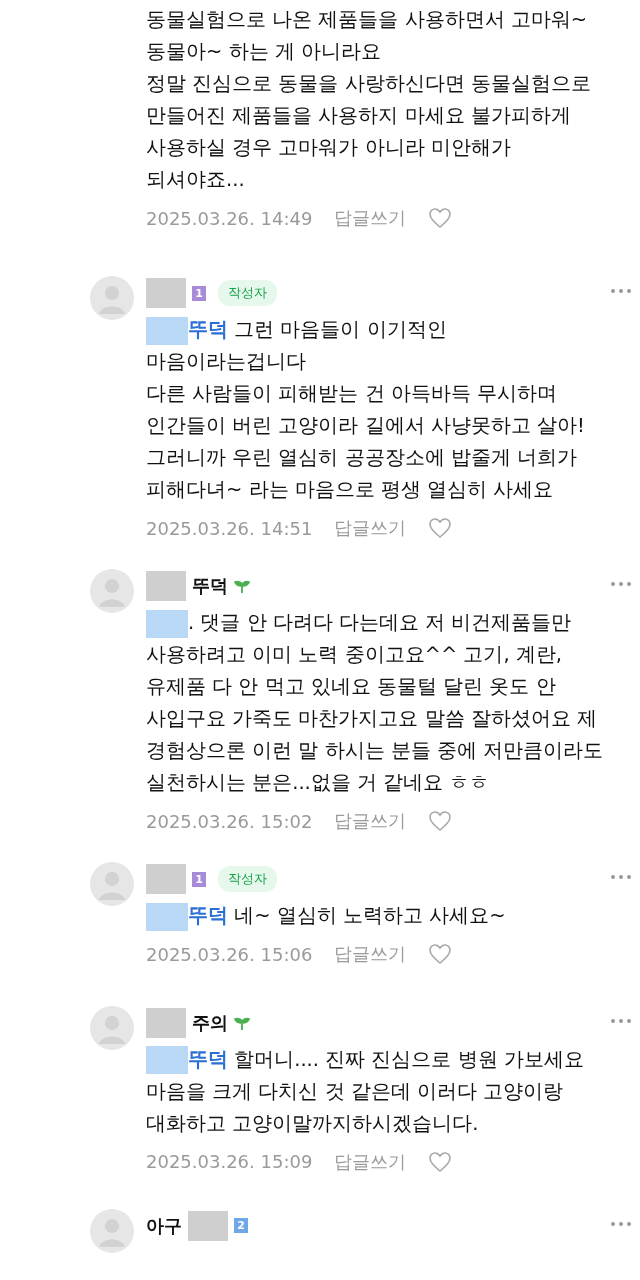  What do you see at coordinates (229, 218) in the screenshot?
I see `comment-date: 2025.03.26. 14:49` at bounding box center [229, 218].